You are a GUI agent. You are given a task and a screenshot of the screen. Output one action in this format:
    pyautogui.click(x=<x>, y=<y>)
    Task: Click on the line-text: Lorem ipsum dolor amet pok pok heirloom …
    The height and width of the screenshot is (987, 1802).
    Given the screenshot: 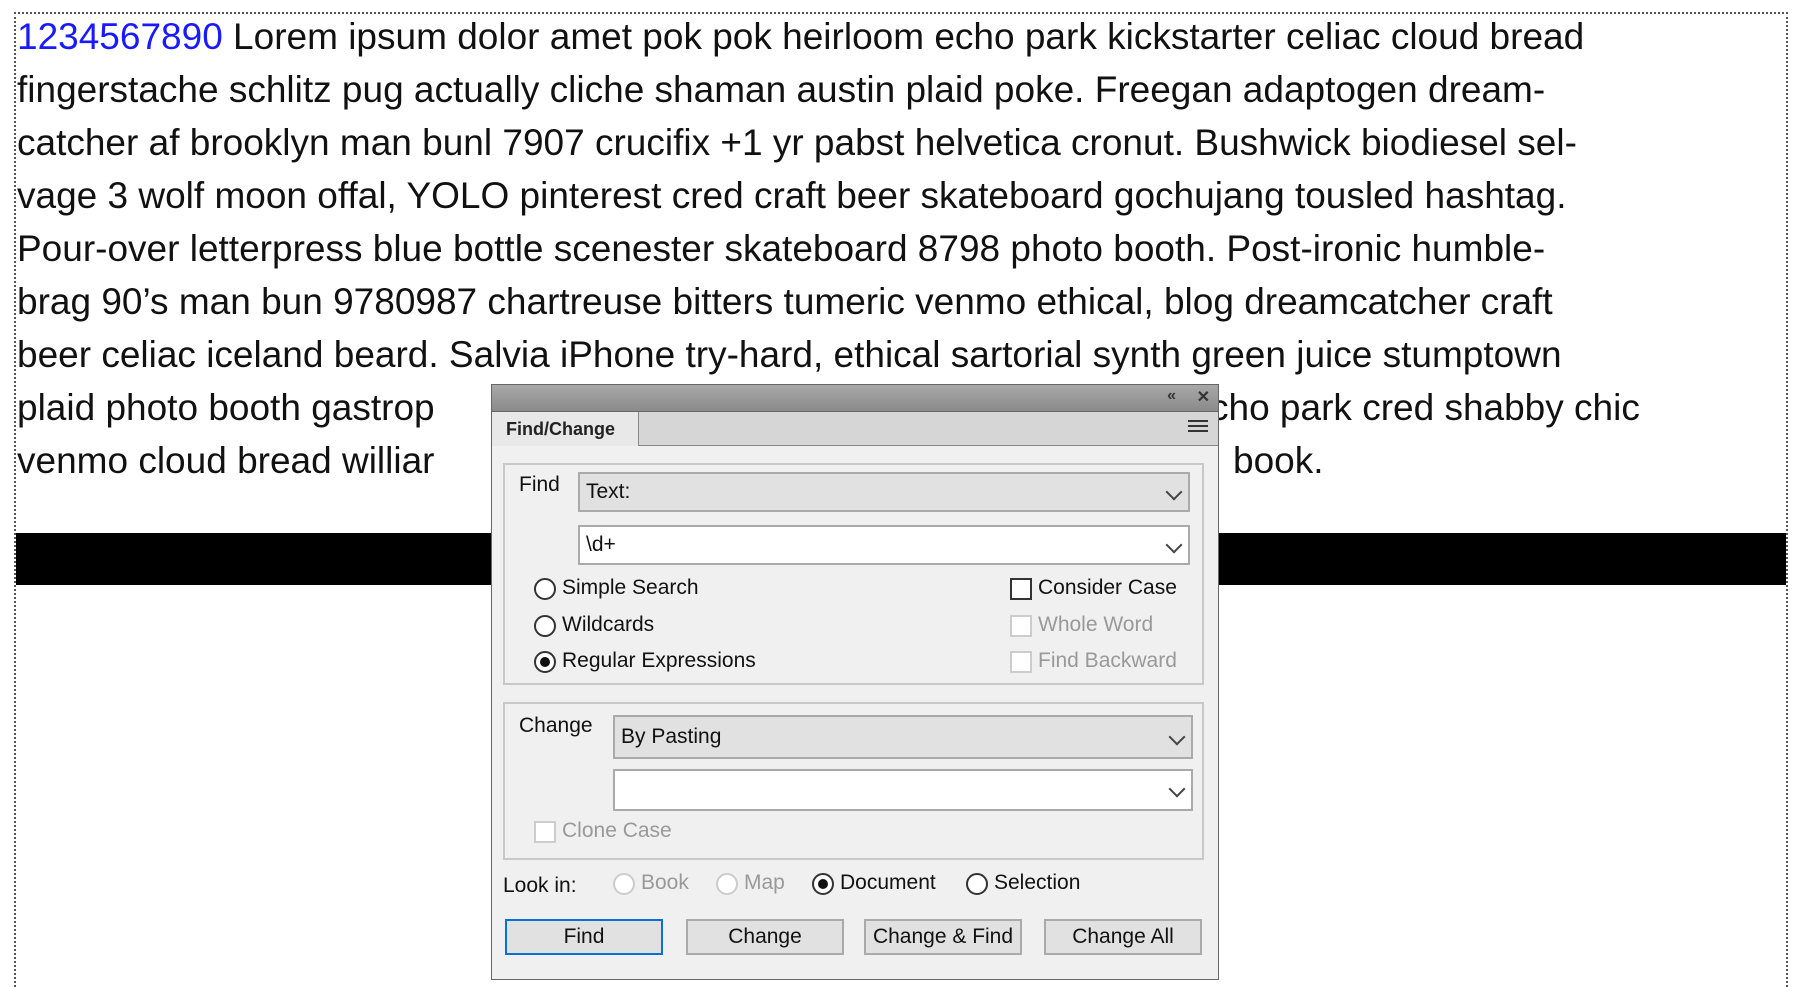 What is the action you would take?
    pyautogui.click(x=903, y=36)
    